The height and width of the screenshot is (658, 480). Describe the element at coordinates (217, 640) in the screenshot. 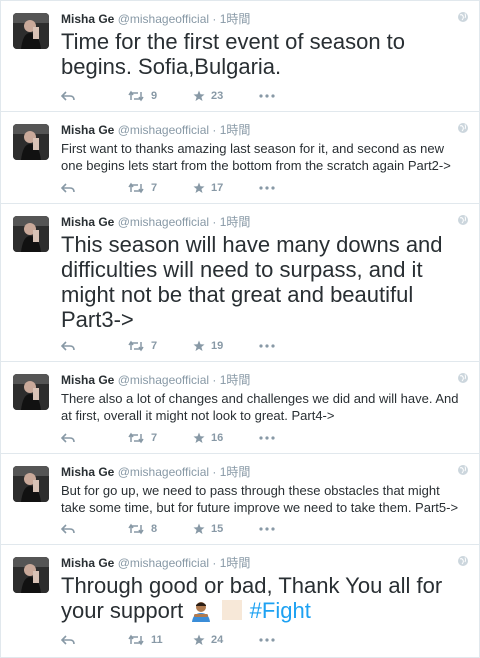

I see `favorite-count: 24` at that location.